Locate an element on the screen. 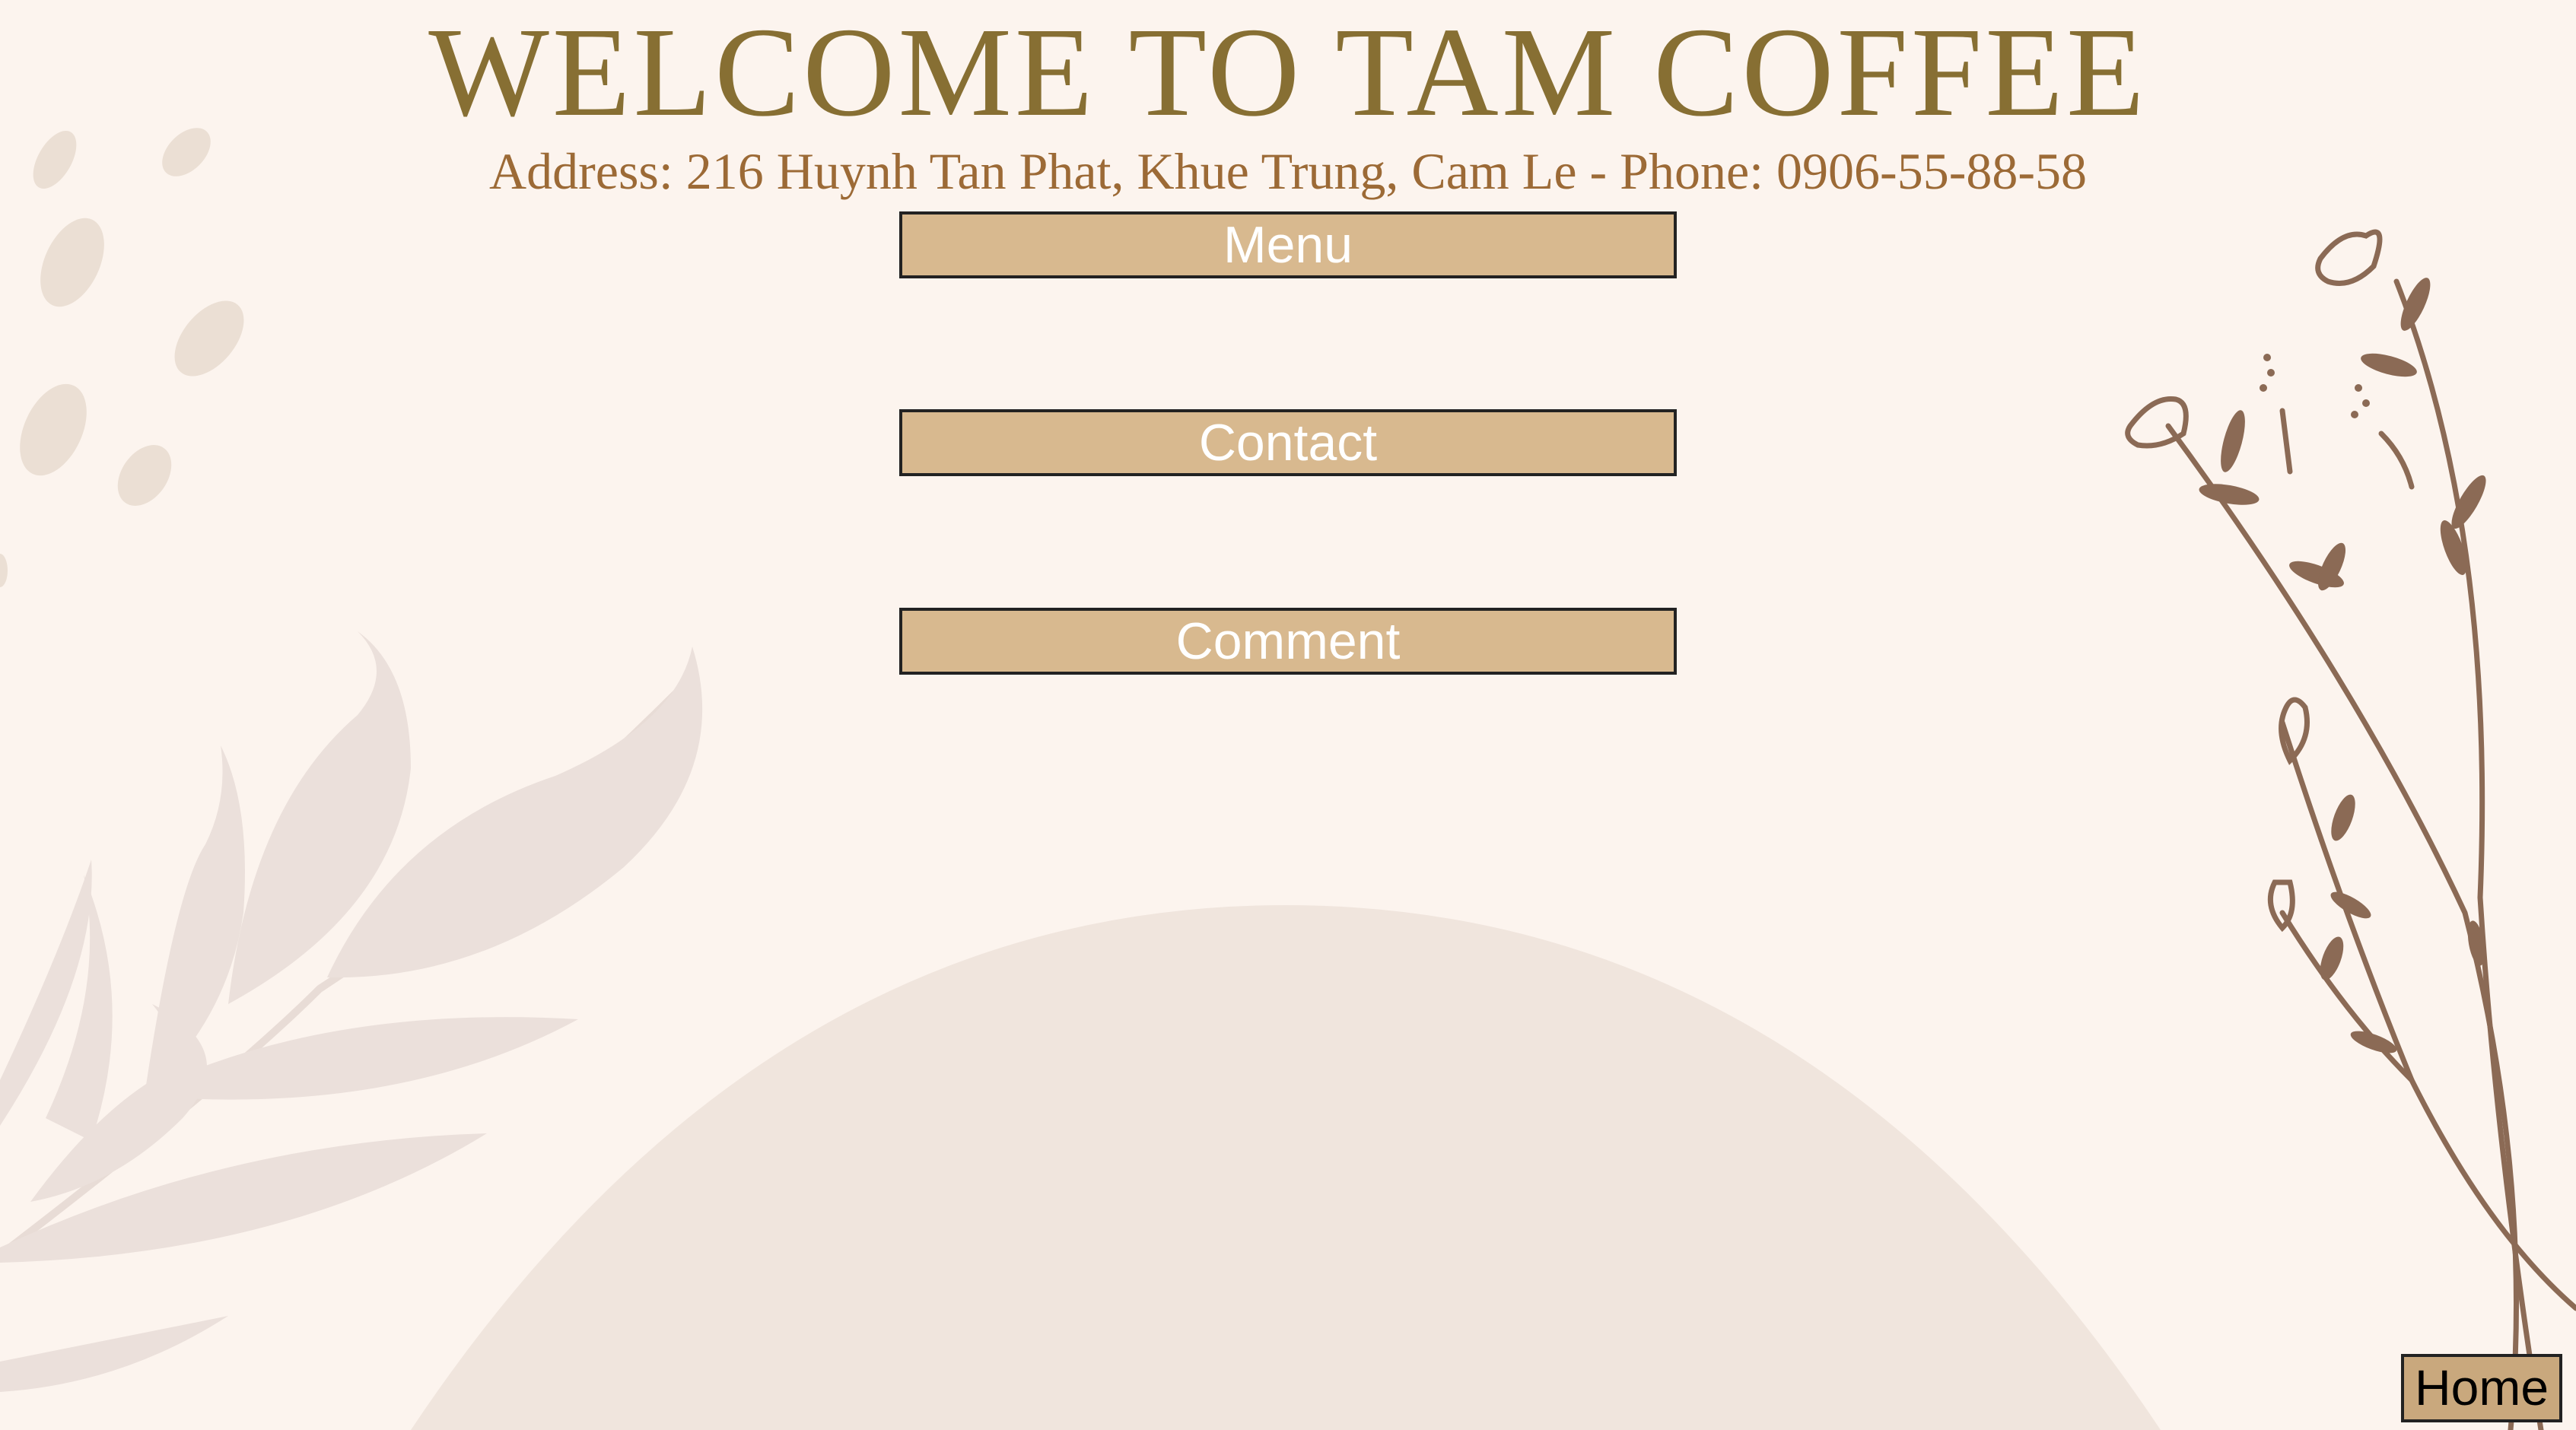  home-button: Home is located at coordinates (2481, 1388).